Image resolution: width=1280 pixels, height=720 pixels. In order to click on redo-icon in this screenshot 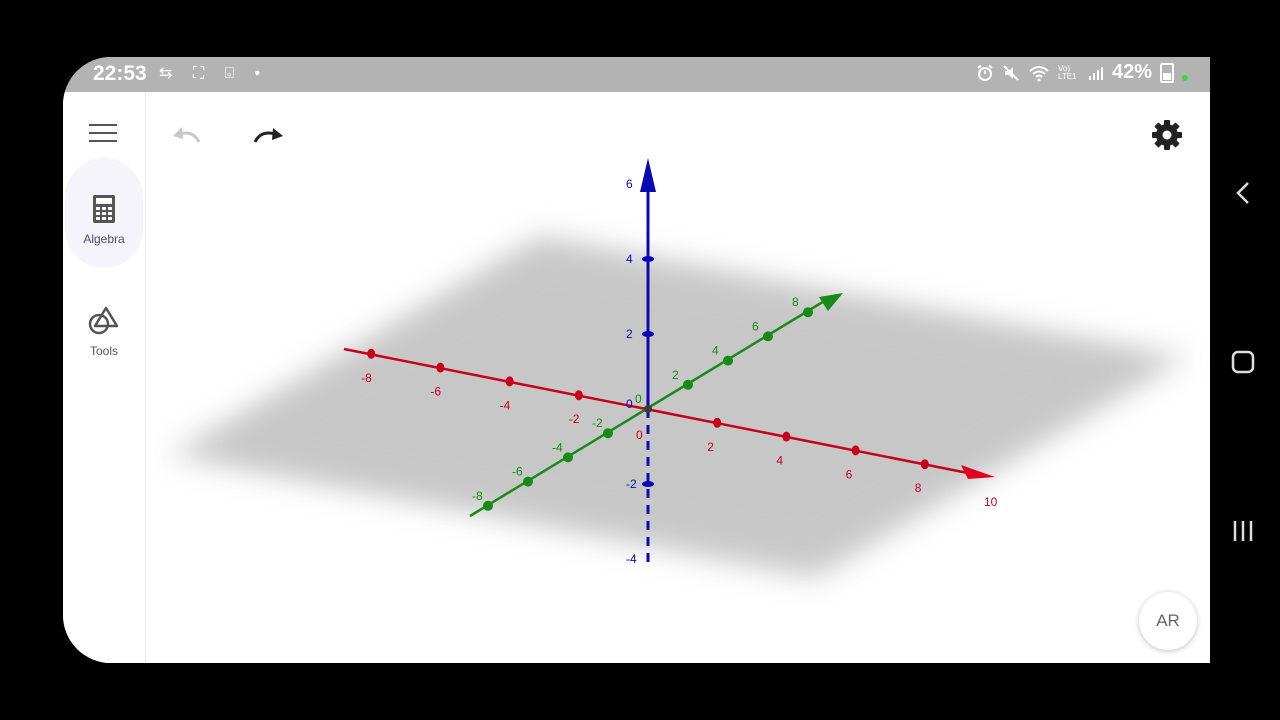, I will do `click(268, 135)`.